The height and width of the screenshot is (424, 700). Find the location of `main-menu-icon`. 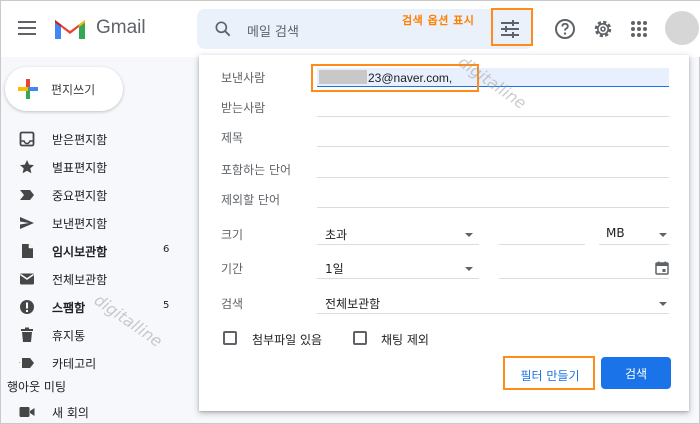

main-menu-icon is located at coordinates (27, 29).